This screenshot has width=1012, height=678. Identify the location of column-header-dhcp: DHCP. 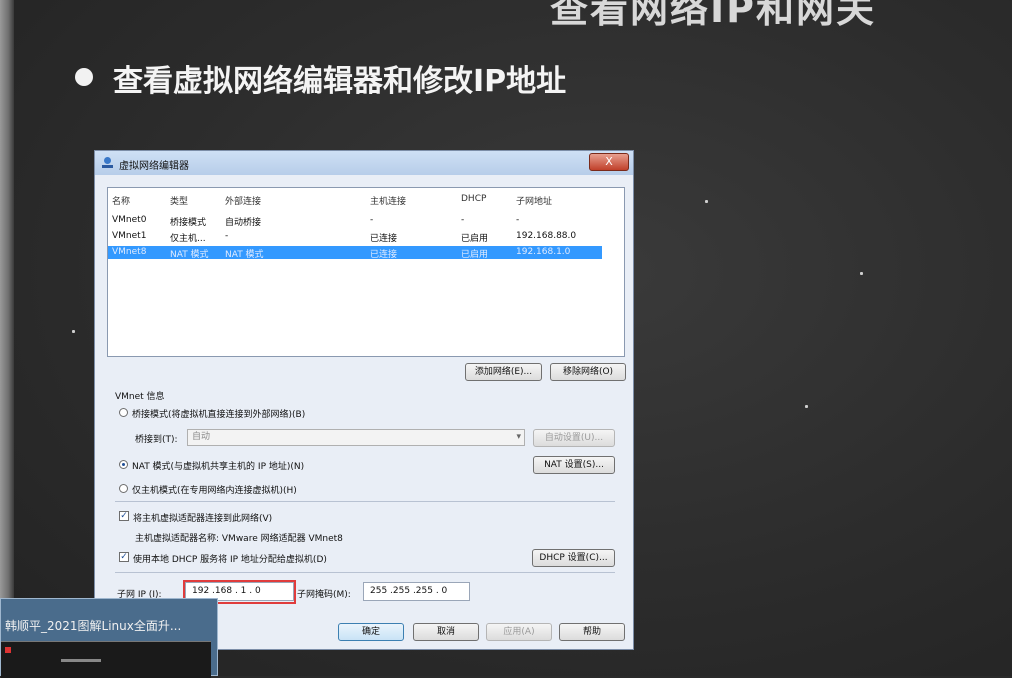
(473, 199).